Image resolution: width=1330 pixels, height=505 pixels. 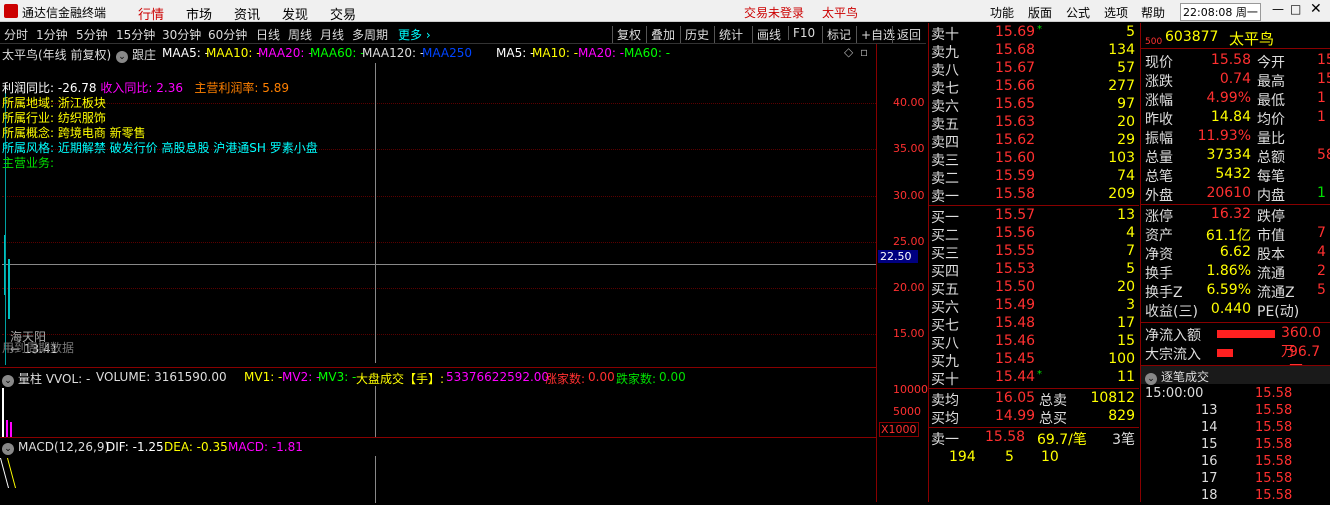 I want to click on info-key: 总笔, so click(x=1159, y=177).